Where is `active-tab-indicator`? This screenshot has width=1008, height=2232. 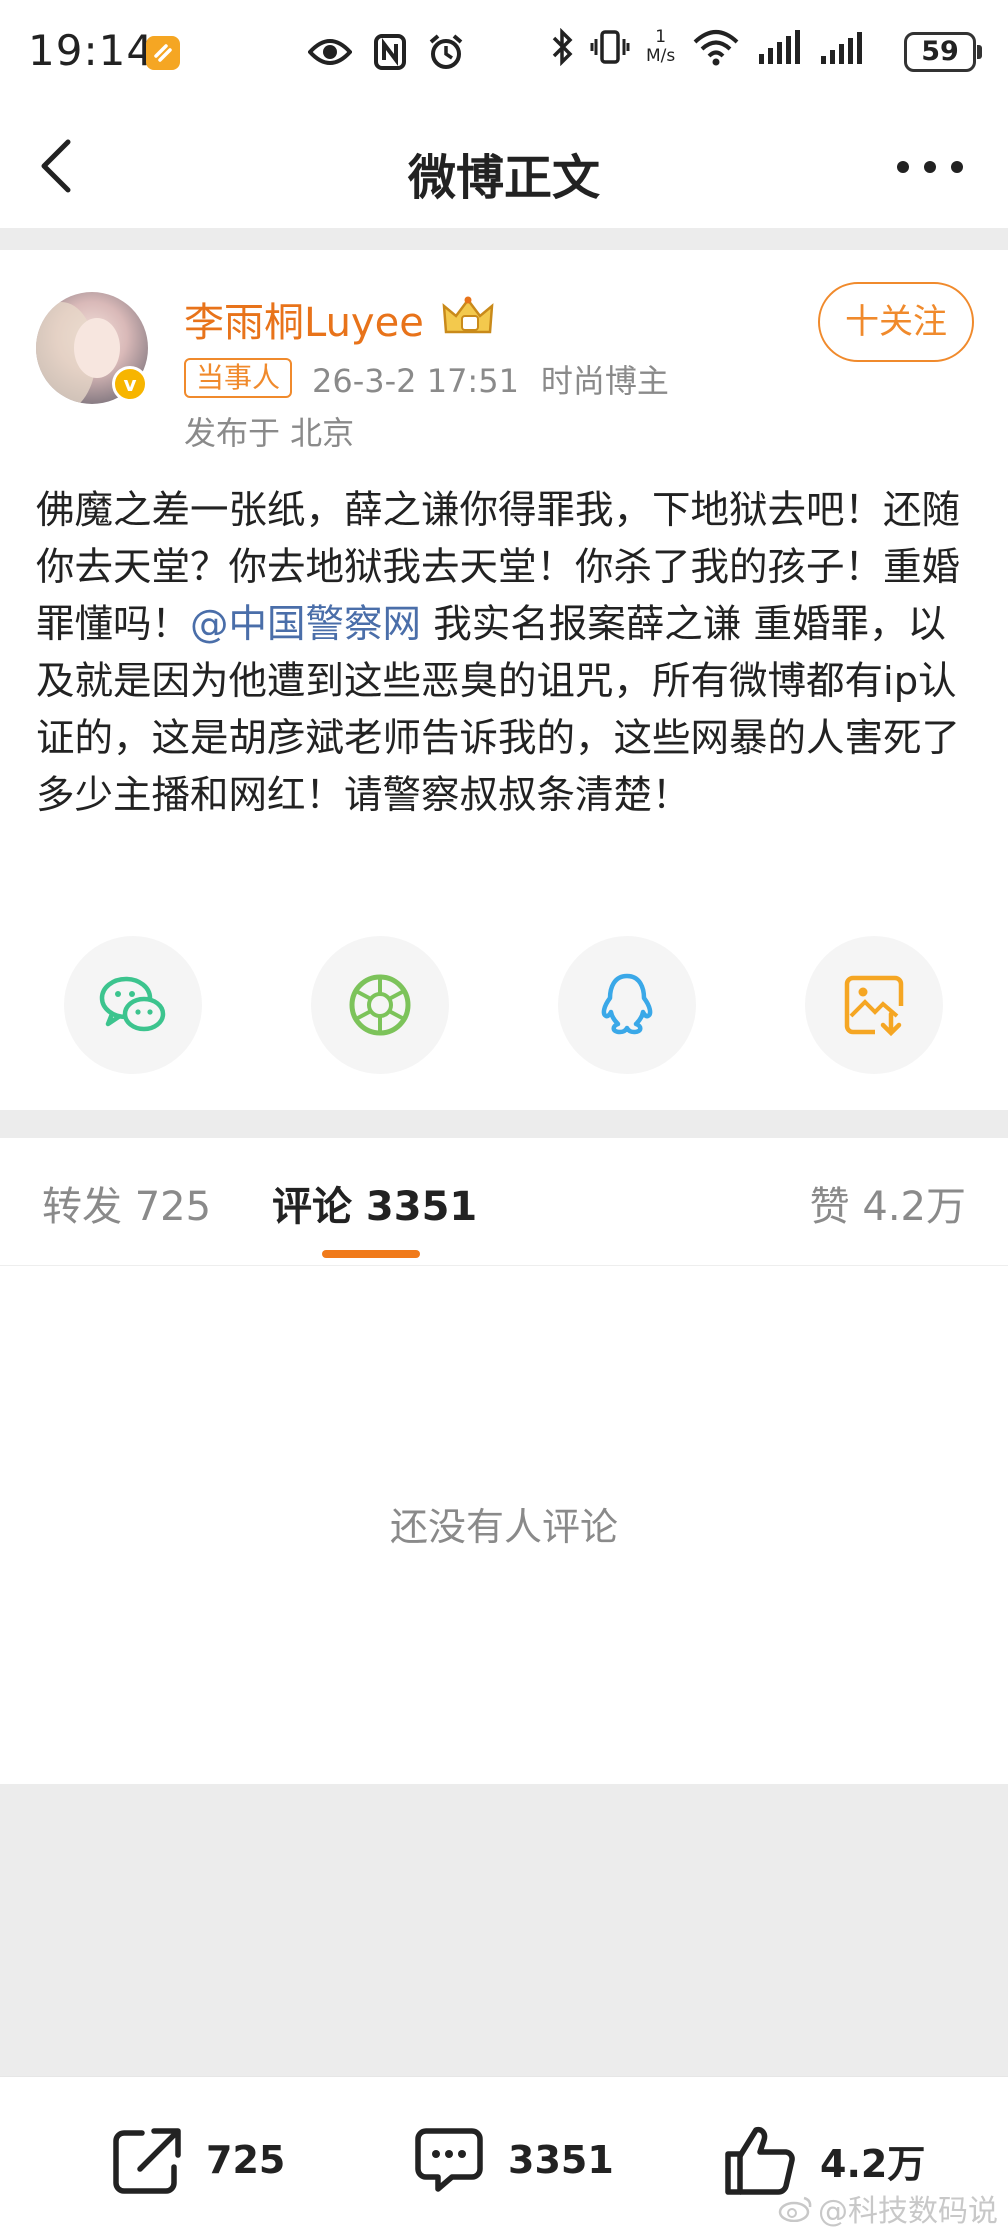 active-tab-indicator is located at coordinates (371, 1254).